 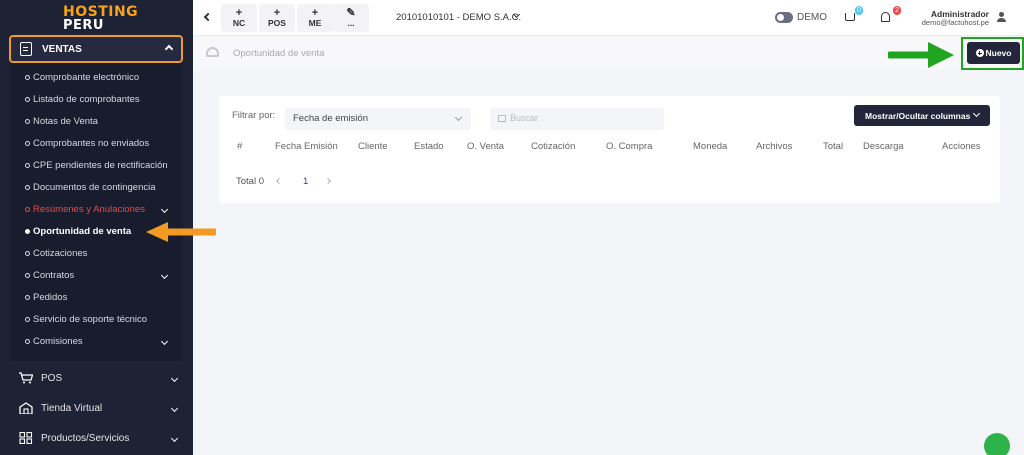 I want to click on sidebar-item-comisiones: Comisiones, so click(x=54, y=341).